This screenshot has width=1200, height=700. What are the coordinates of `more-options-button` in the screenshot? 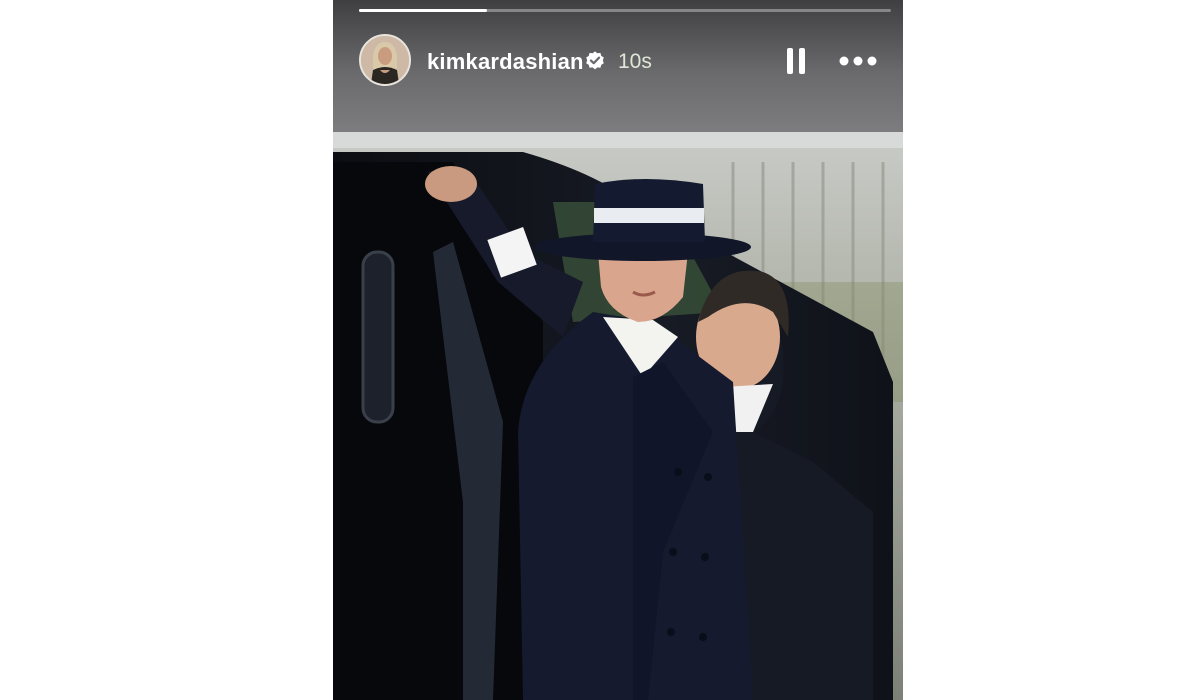 It's located at (858, 61).